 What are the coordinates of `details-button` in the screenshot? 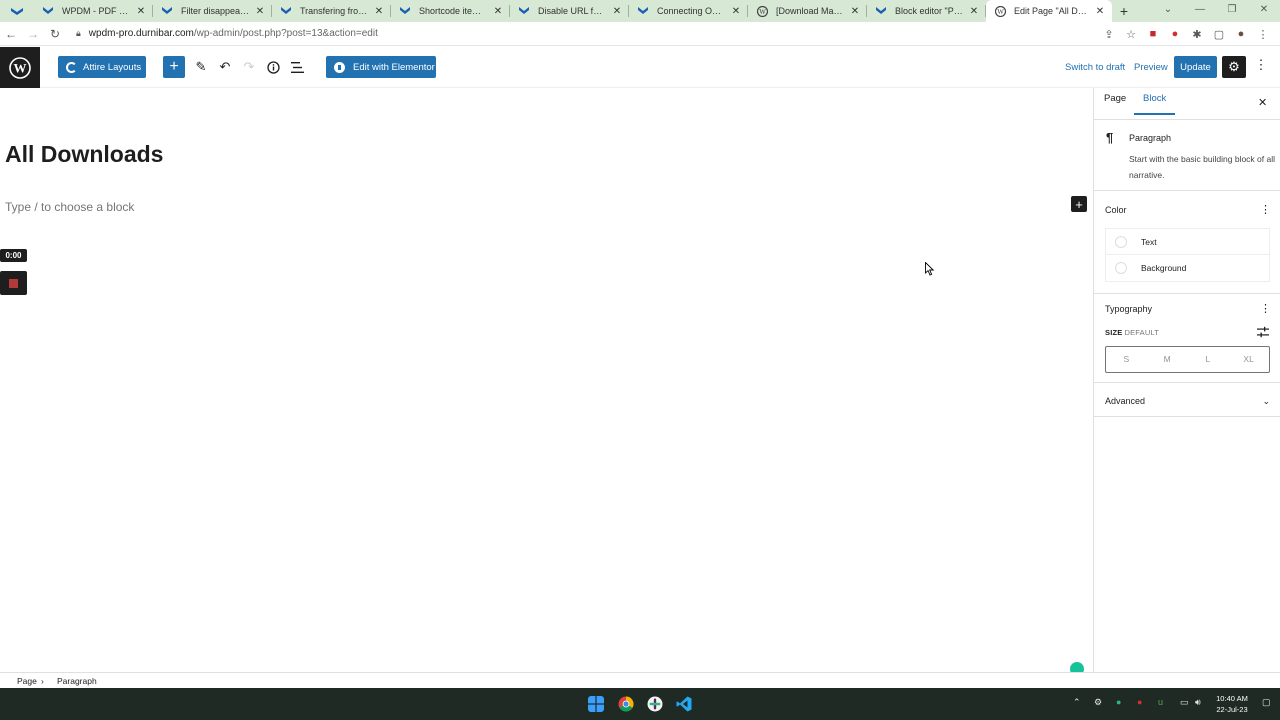 It's located at (273, 67).